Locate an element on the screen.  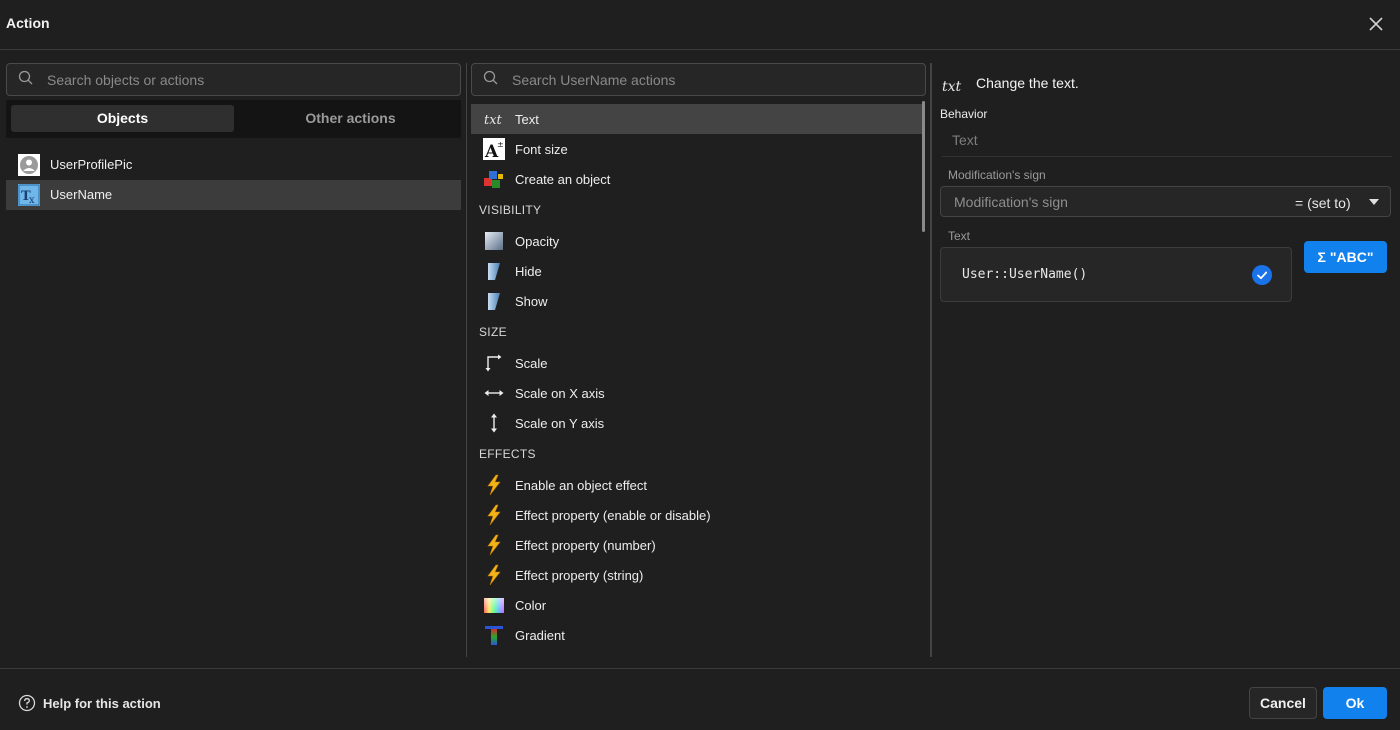
svg-text: txt is located at coordinates (493, 120).